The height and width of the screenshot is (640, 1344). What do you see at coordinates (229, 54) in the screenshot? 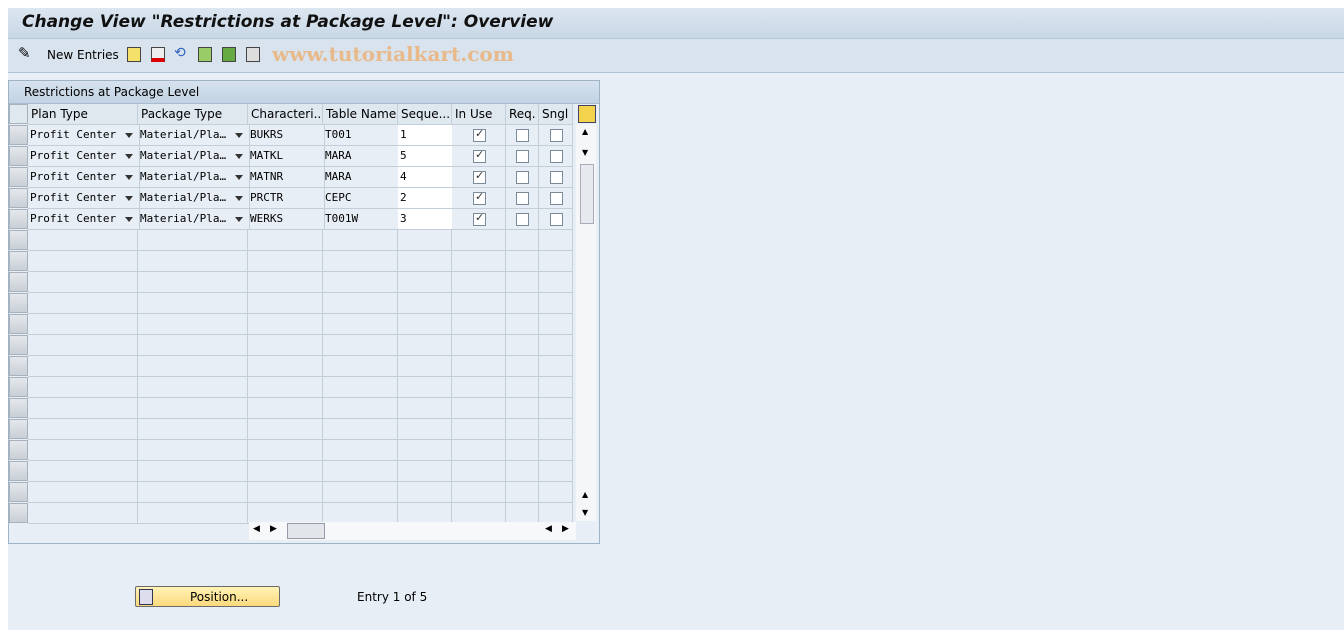
I see `select-block-icon` at bounding box center [229, 54].